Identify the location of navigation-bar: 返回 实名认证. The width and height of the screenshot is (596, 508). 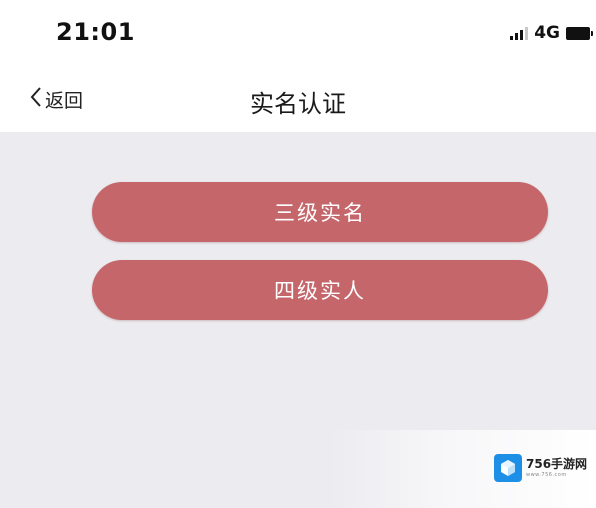
(298, 99).